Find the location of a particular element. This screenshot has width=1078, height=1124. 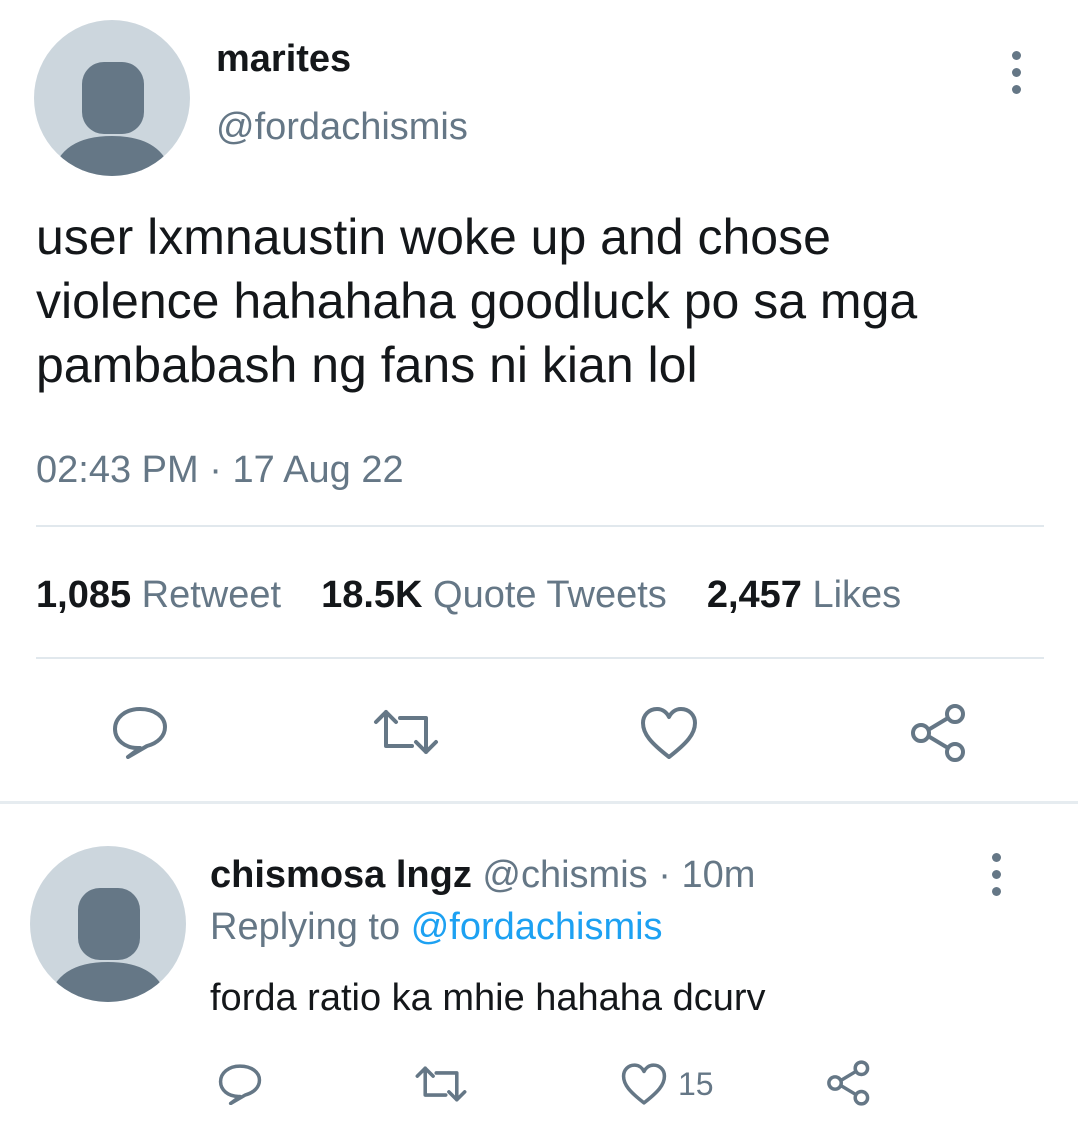

reply-header: chismosa lngz @chismis · 10m is located at coordinates (482, 875).